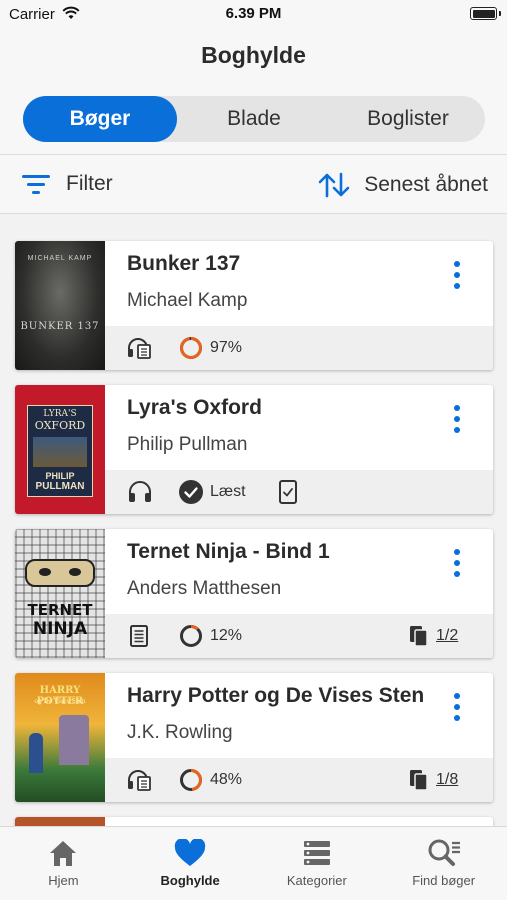  I want to click on sort-button: Senest åbnet, so click(403, 185).